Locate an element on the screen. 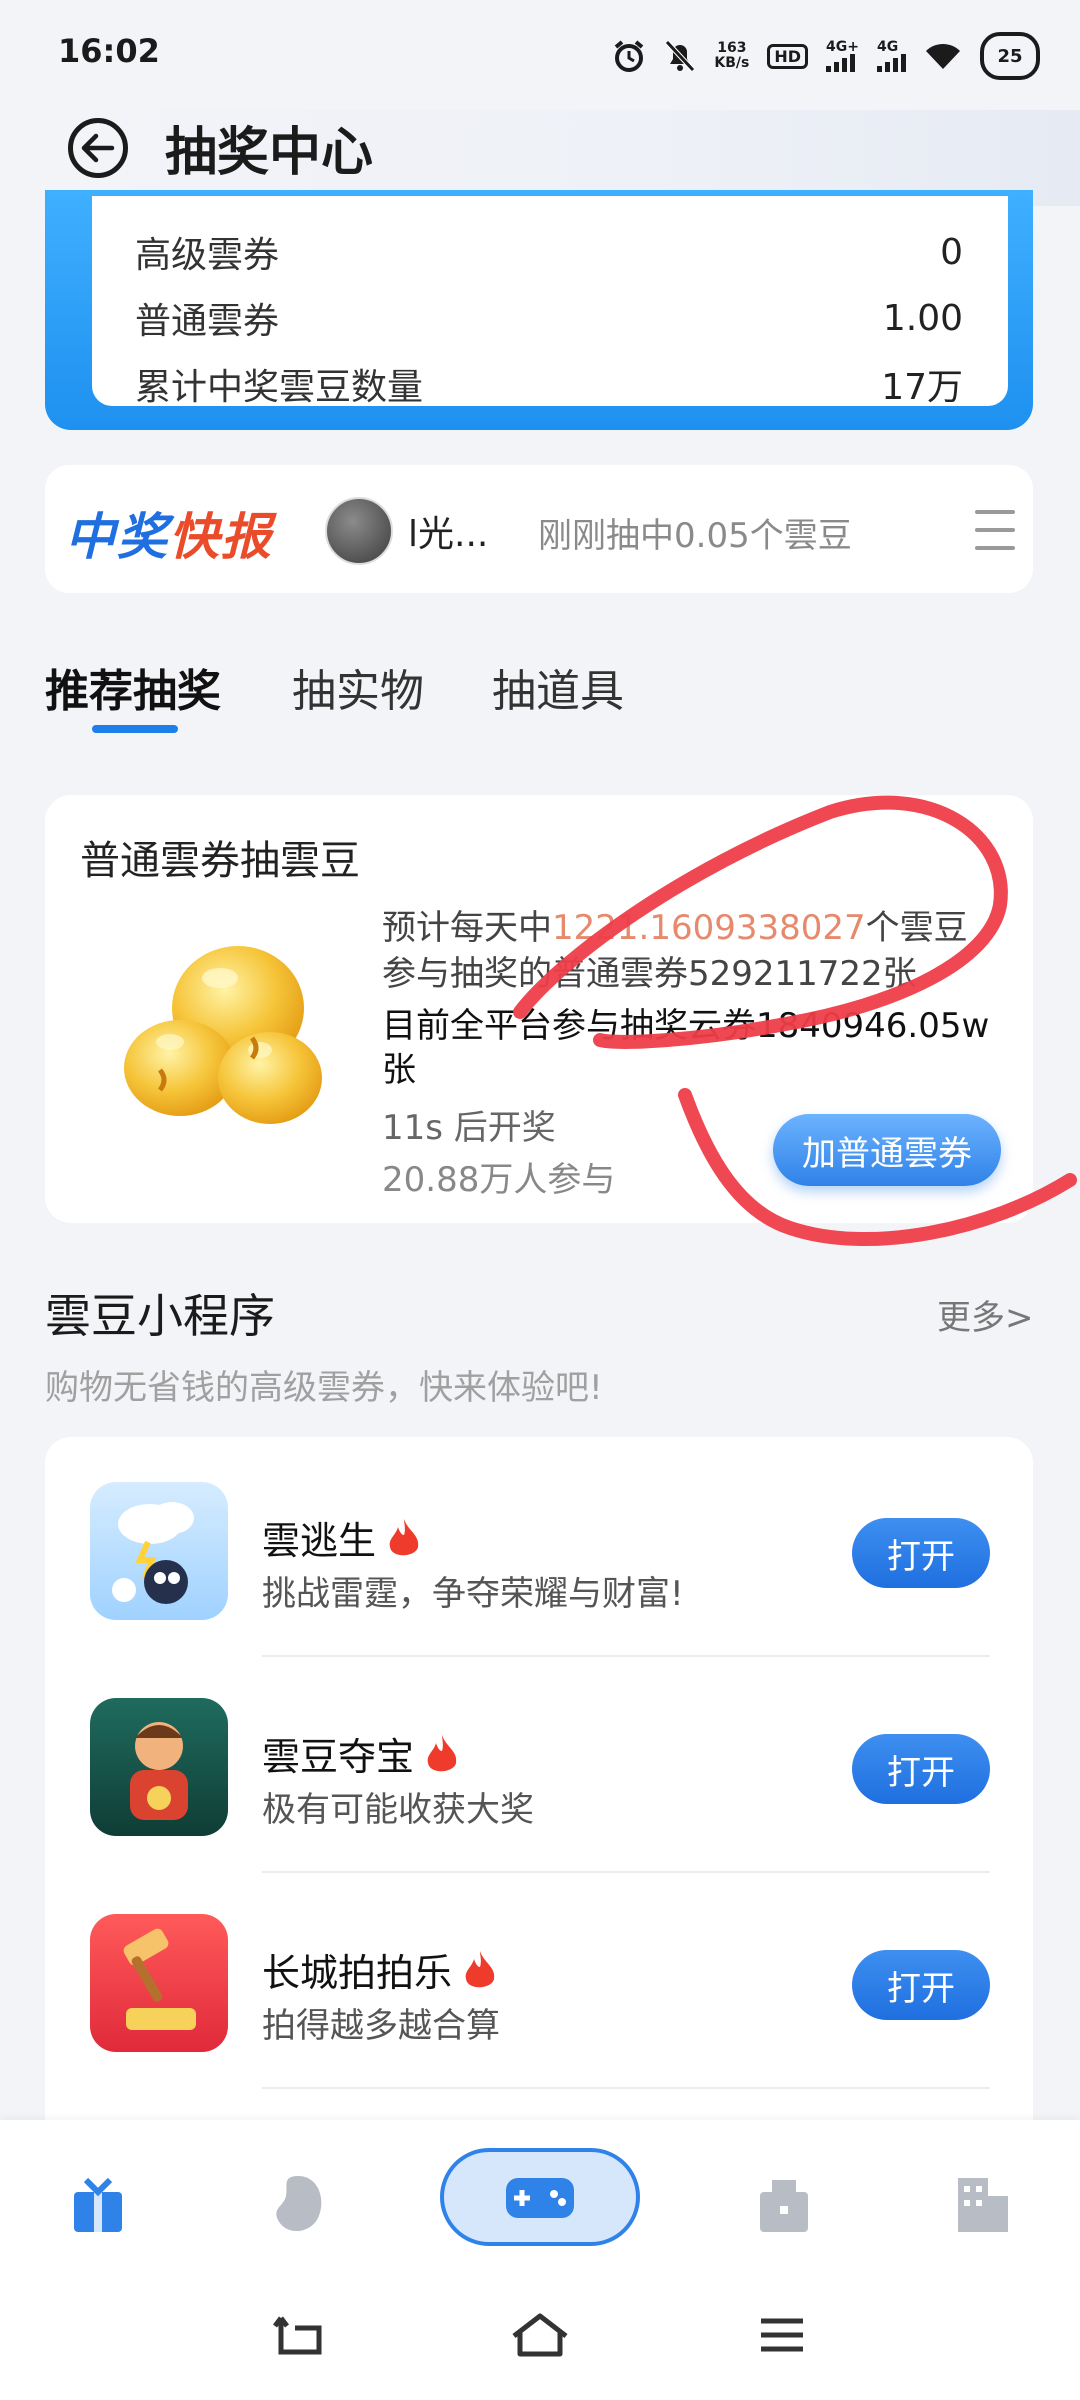  nav-store is located at coordinates (784, 2204).